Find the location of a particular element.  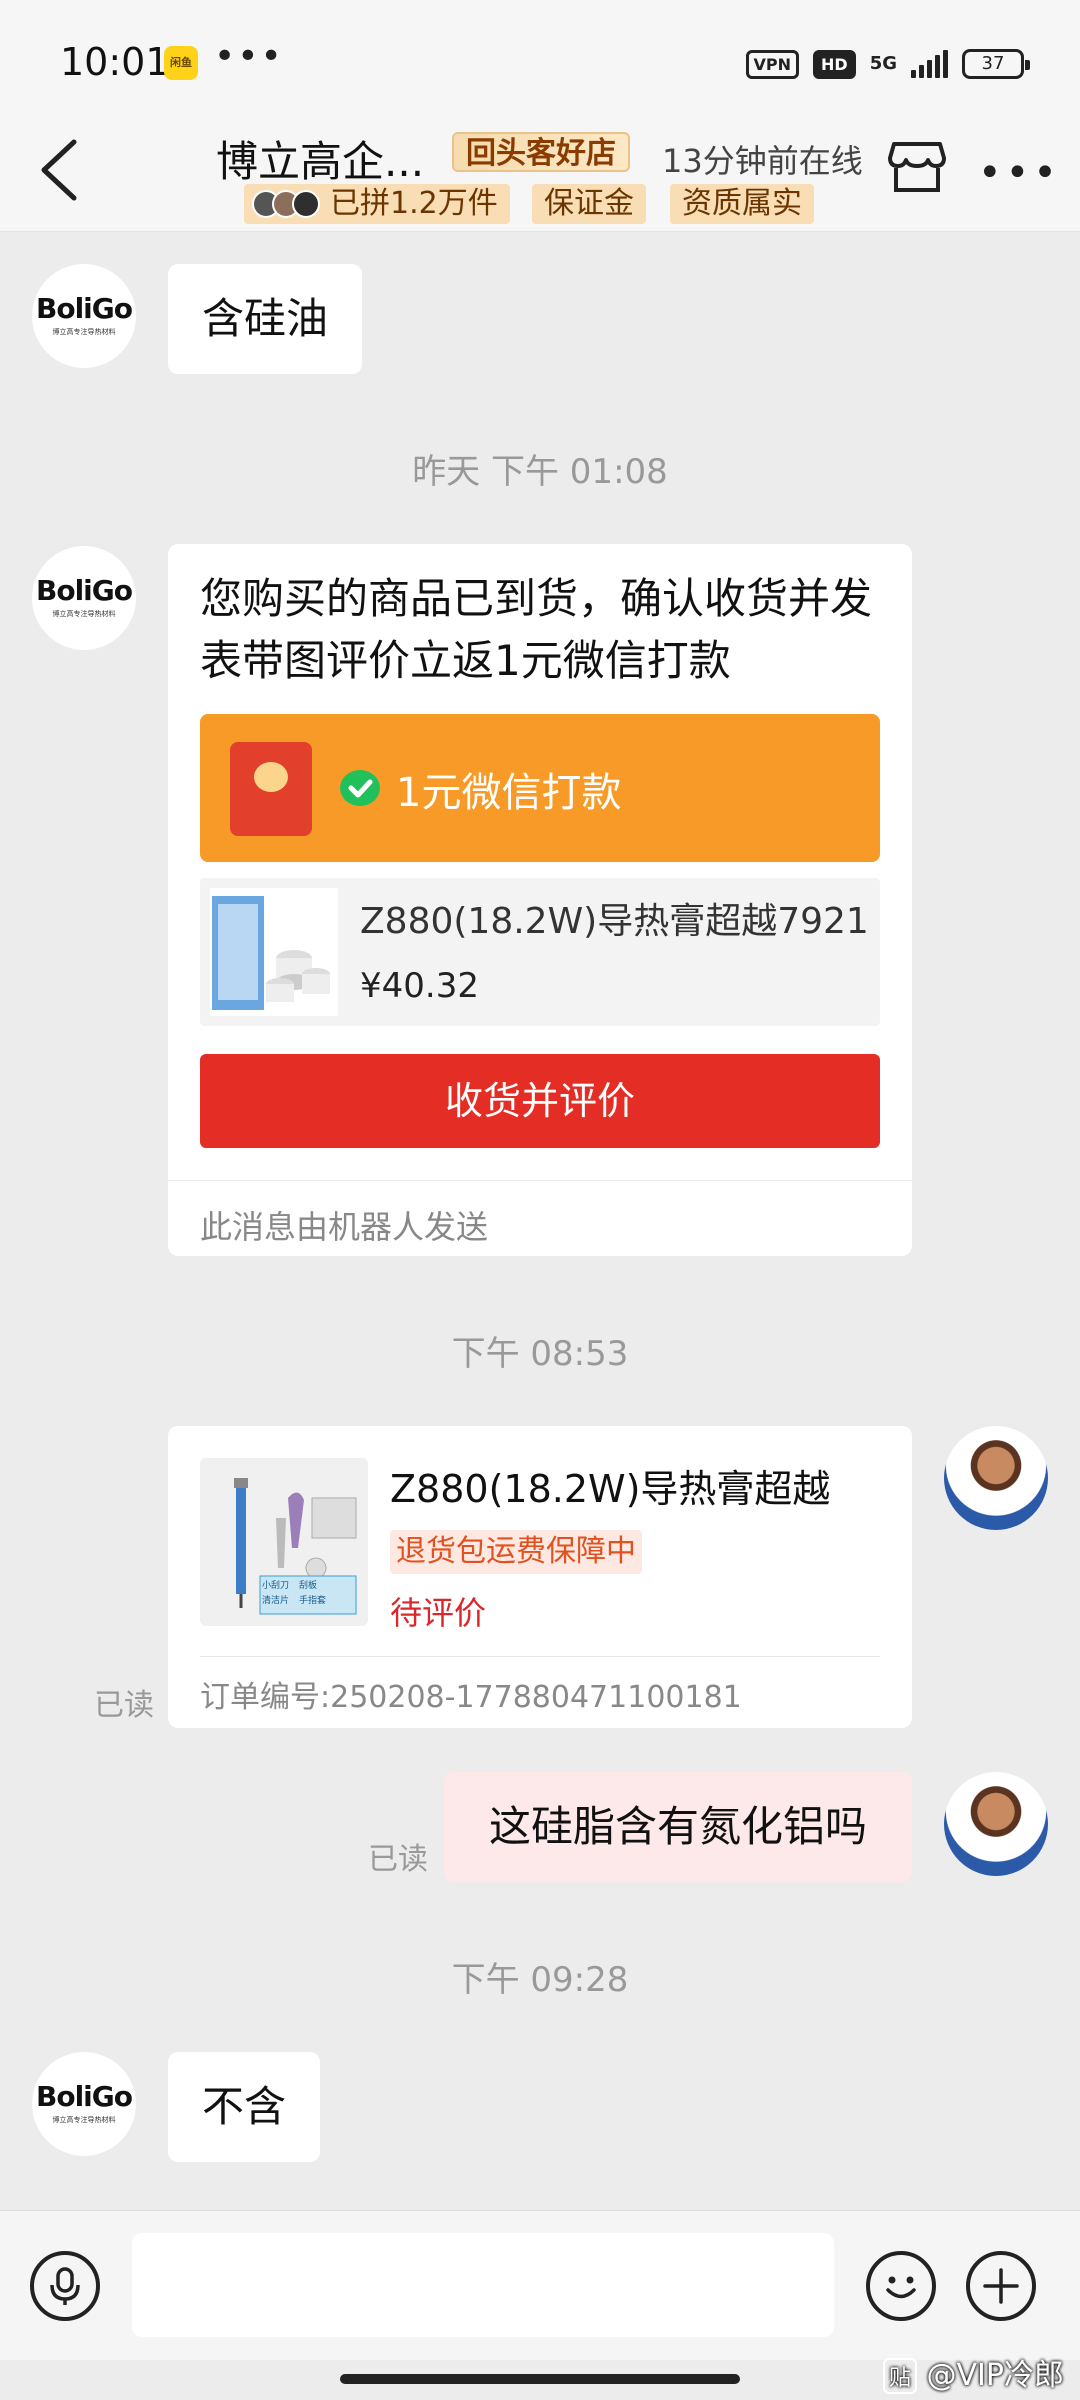

online-status: 13分钟前在线 is located at coordinates (762, 161).